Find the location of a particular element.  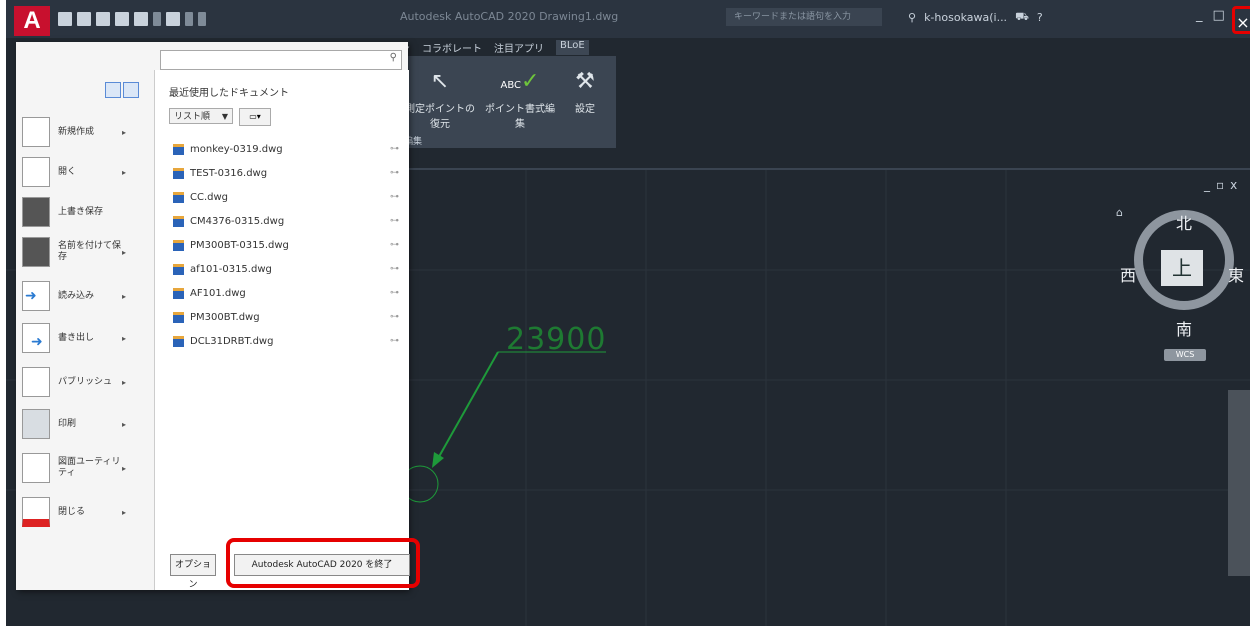

recent-file: PM300BT-0315.dwg ⊶ is located at coordinates (286, 245).